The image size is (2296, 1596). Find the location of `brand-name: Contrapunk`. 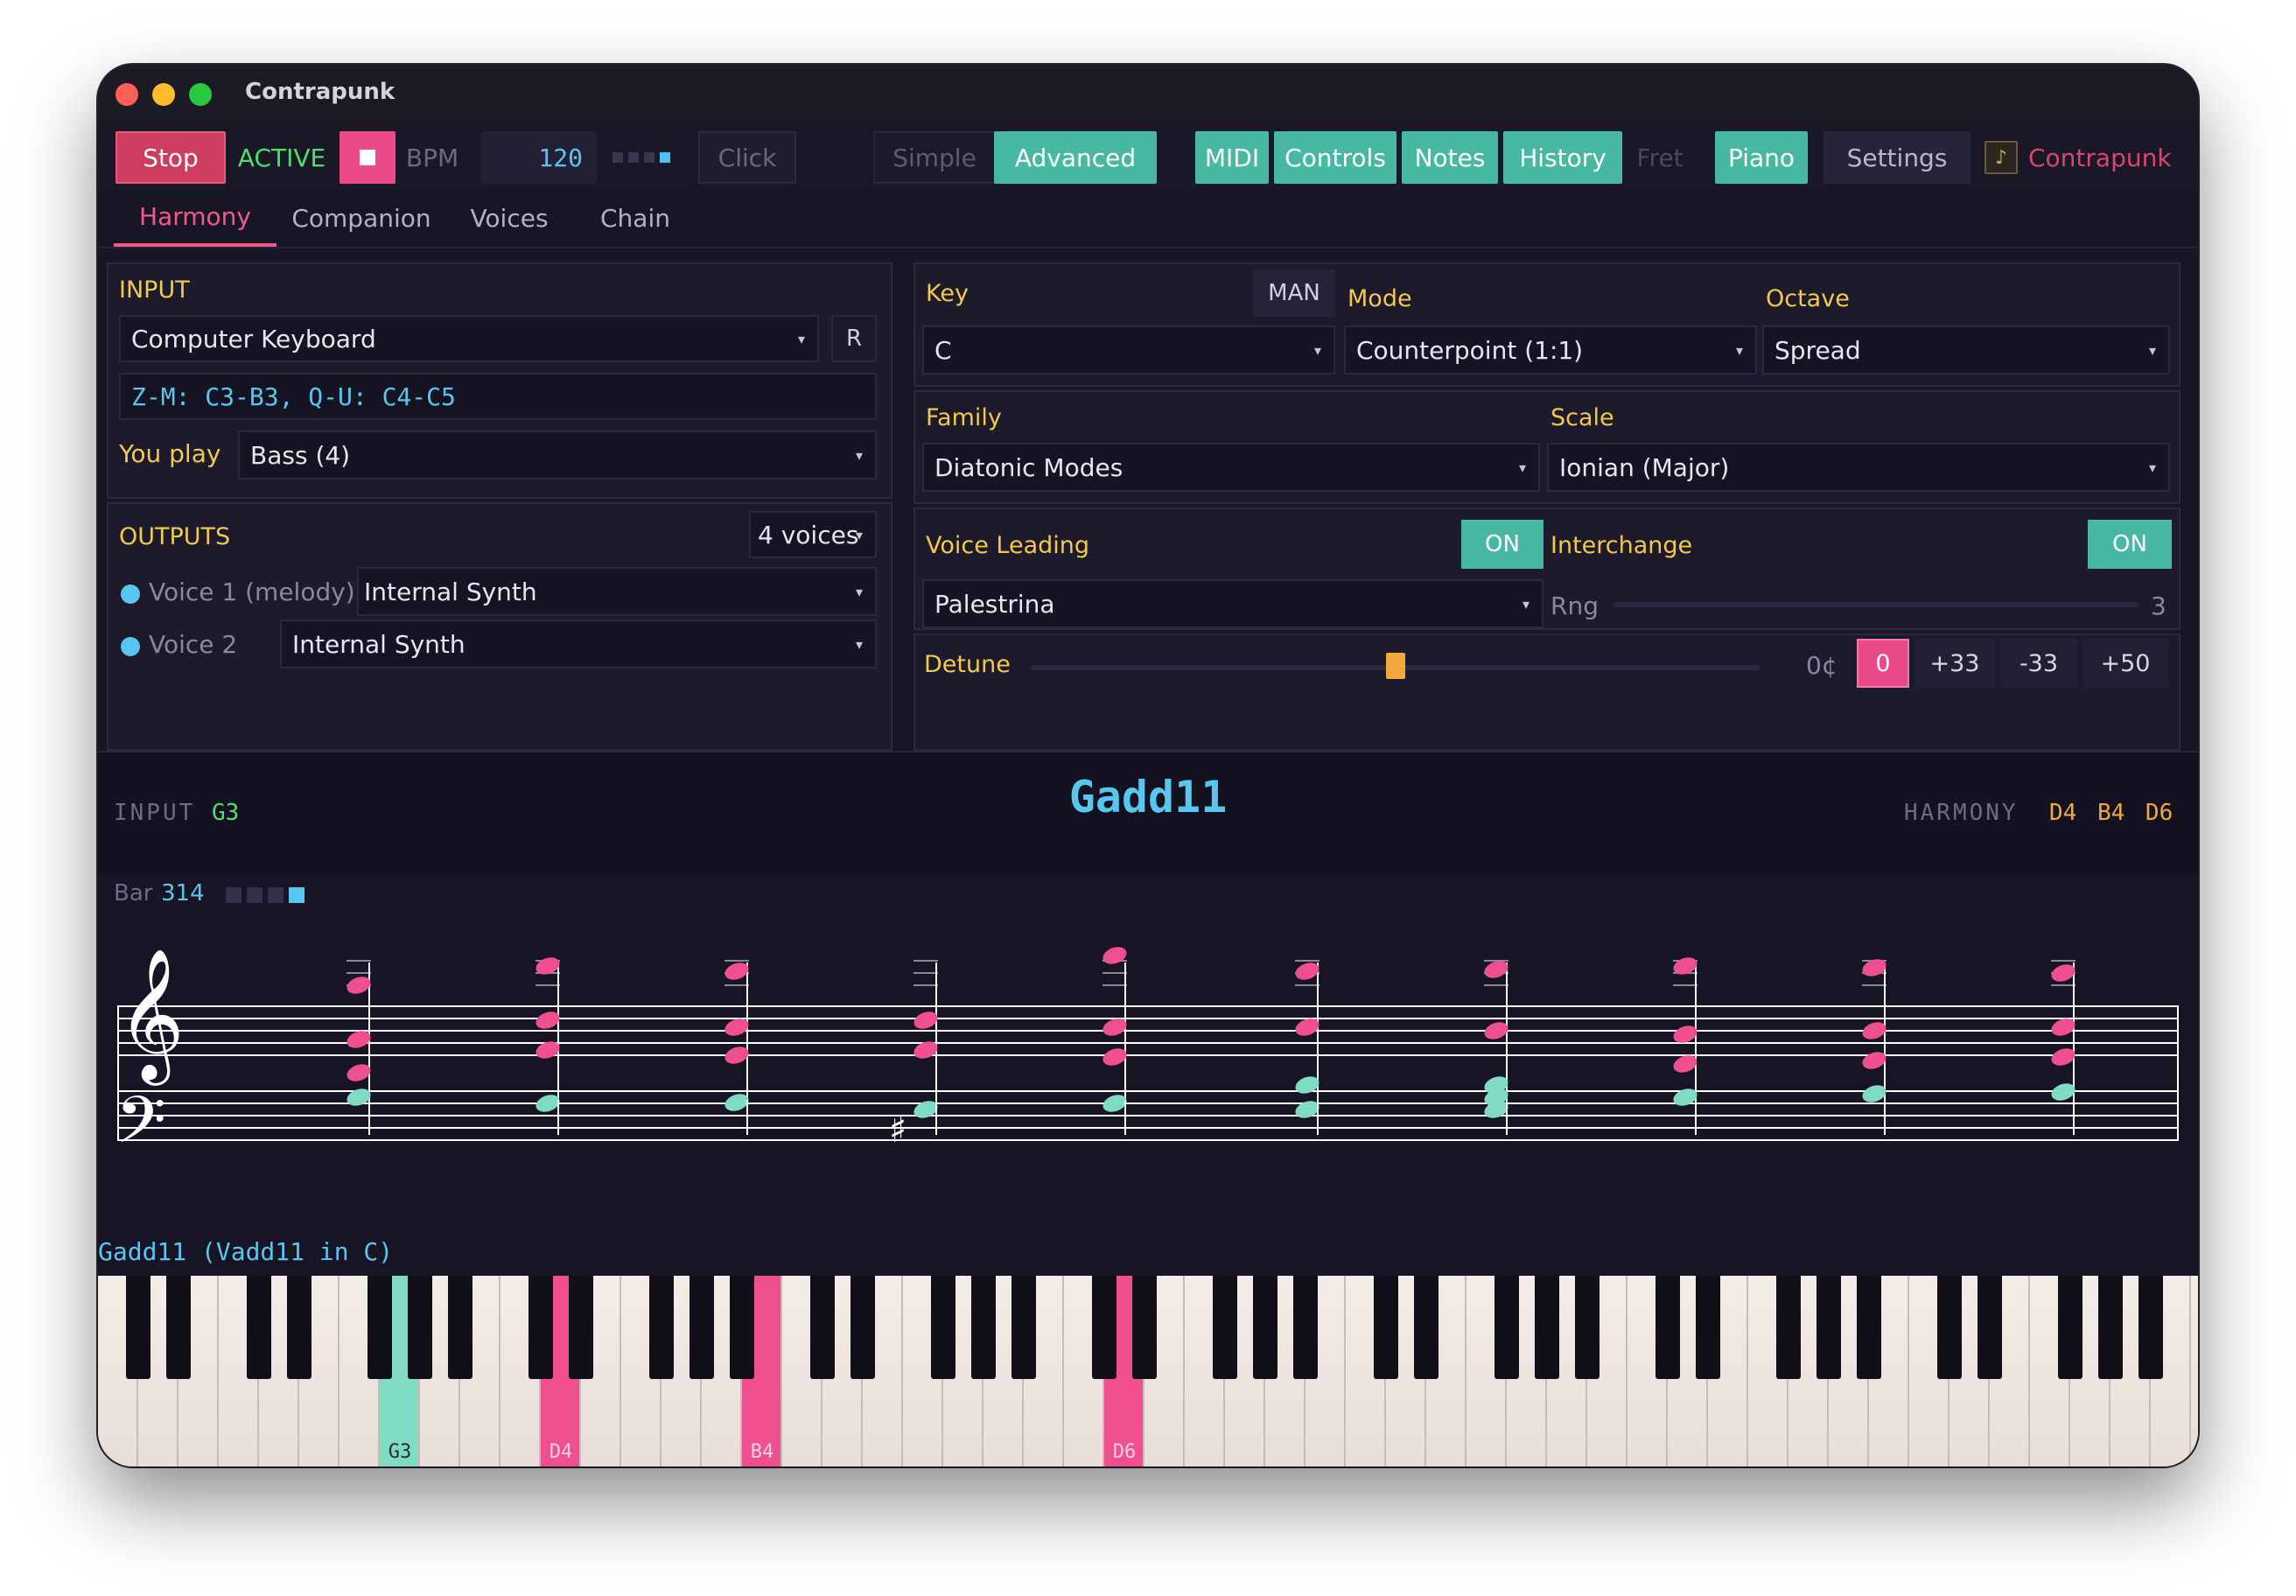

brand-name: Contrapunk is located at coordinates (2100, 157).